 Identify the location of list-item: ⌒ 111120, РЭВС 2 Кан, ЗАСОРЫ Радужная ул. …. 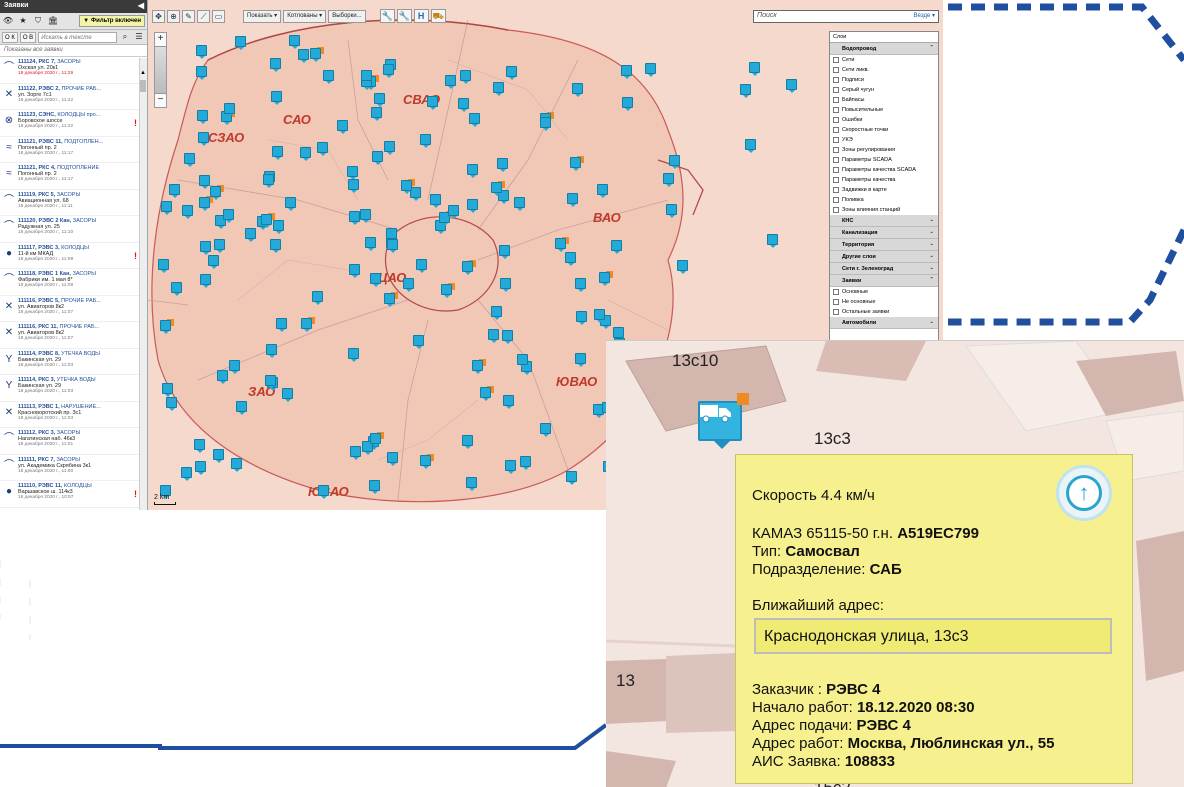
(73, 229).